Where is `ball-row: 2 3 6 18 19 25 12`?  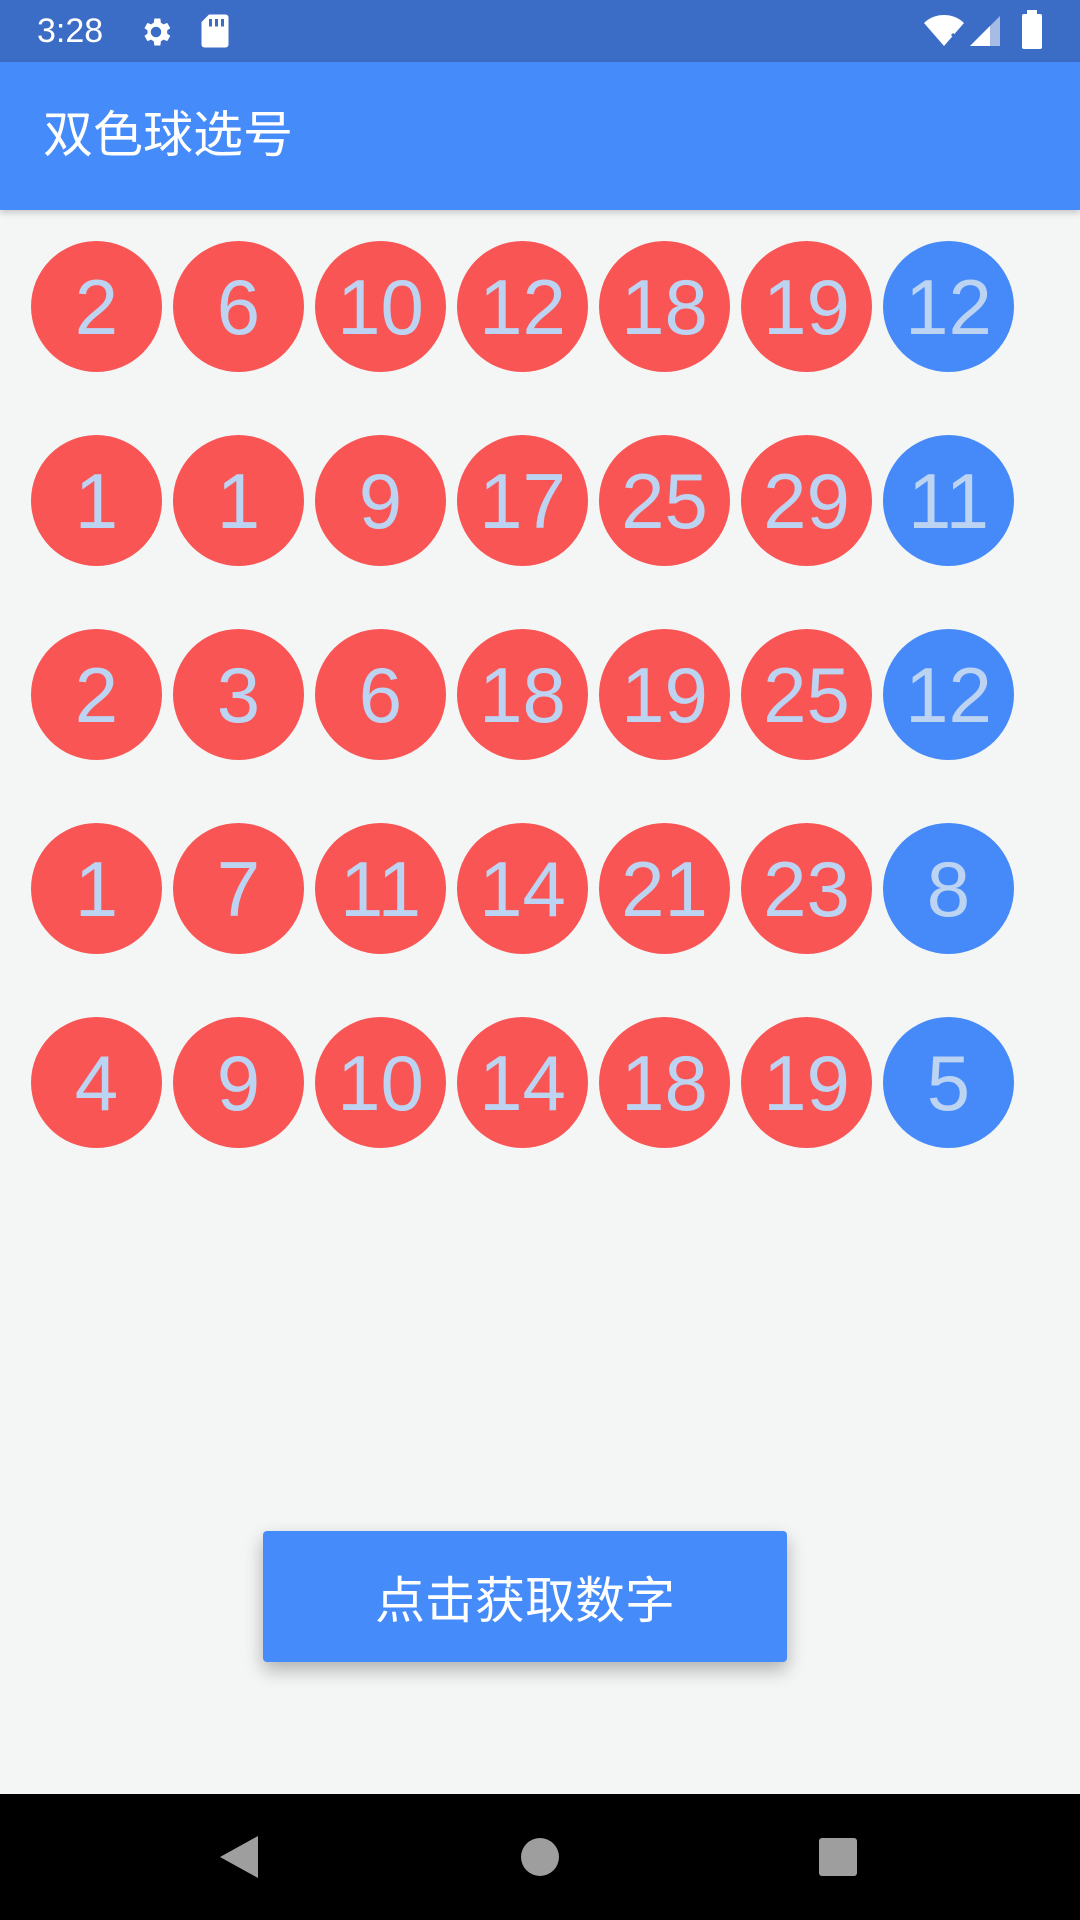 ball-row: 2 3 6 18 19 25 12 is located at coordinates (531, 694).